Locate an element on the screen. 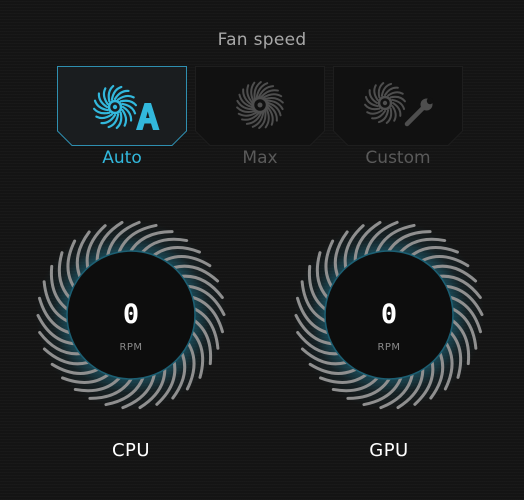 This screenshot has width=524, height=500. cpu-rpm-unit: RPM is located at coordinates (131, 347).